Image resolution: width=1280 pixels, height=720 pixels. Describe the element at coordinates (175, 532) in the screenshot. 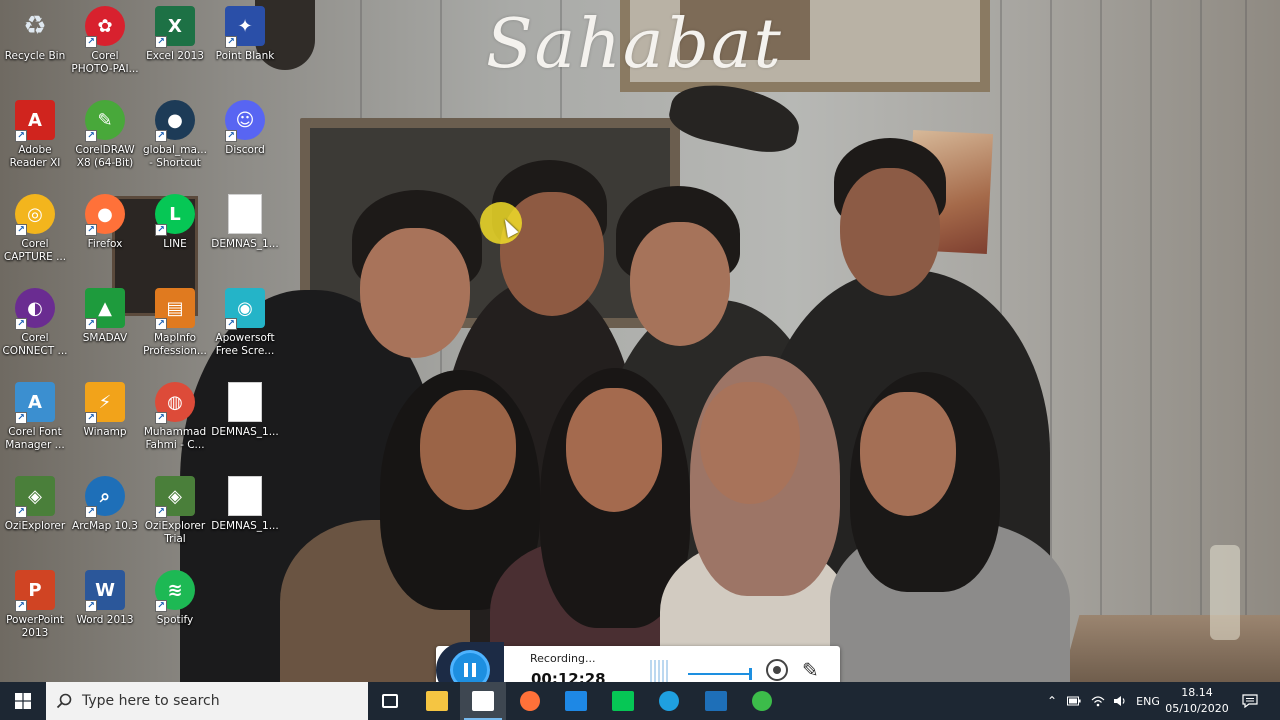

I see `desktop-icon-label: OziExplorer Trial` at that location.